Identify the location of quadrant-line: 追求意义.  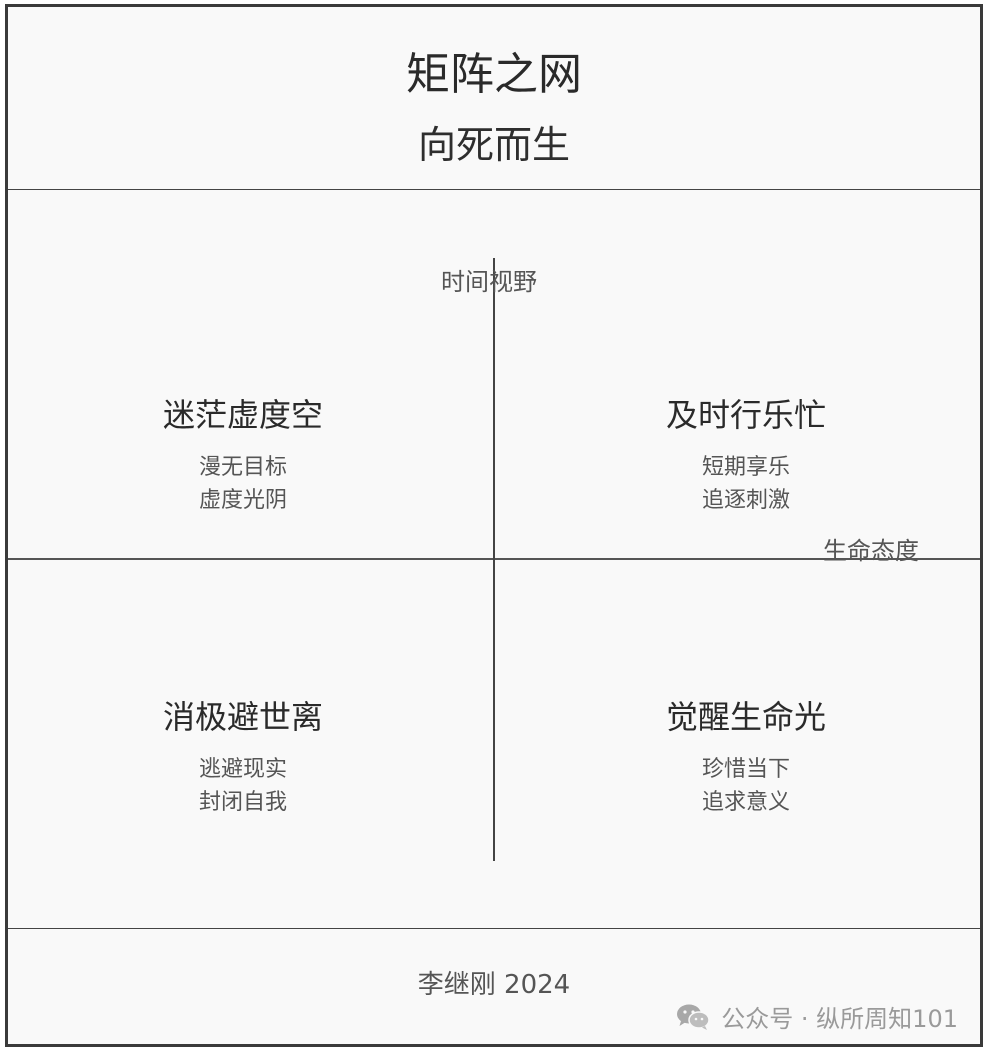
(745, 802).